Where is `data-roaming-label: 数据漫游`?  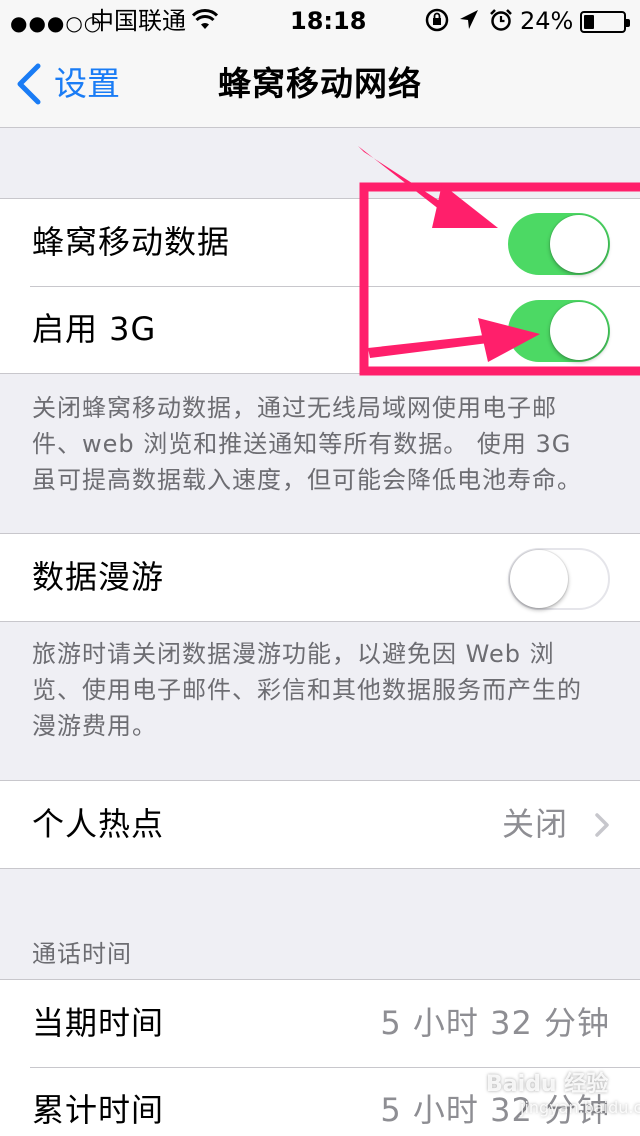 data-roaming-label: 数据漫游 is located at coordinates (98, 577).